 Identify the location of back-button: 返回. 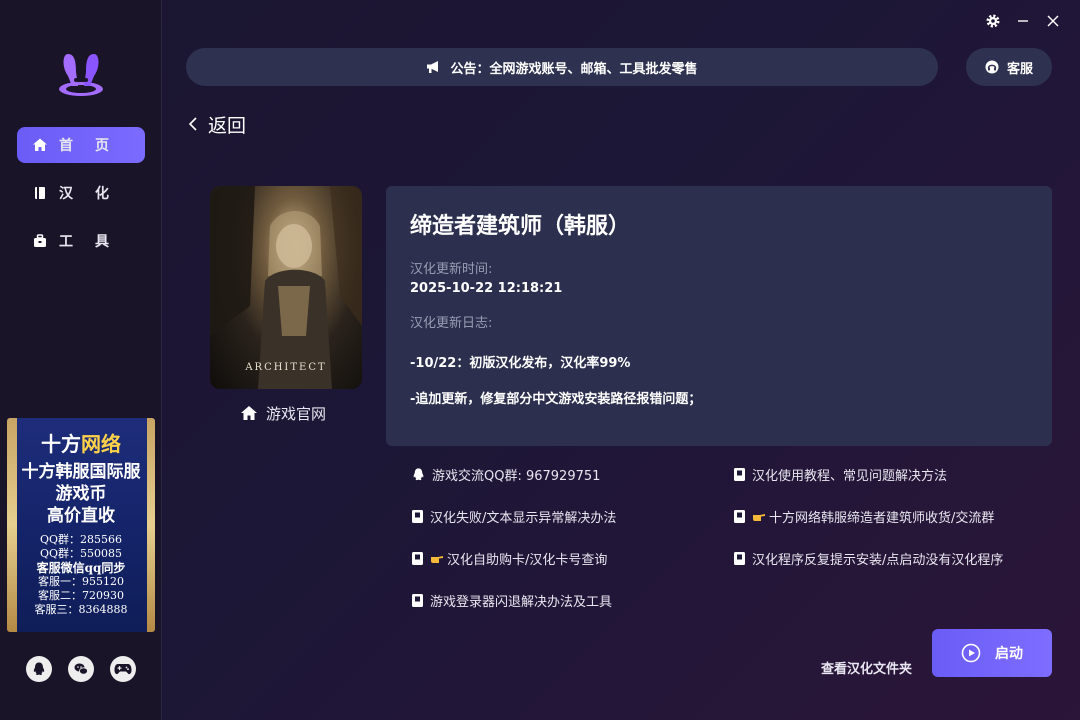
(217, 124).